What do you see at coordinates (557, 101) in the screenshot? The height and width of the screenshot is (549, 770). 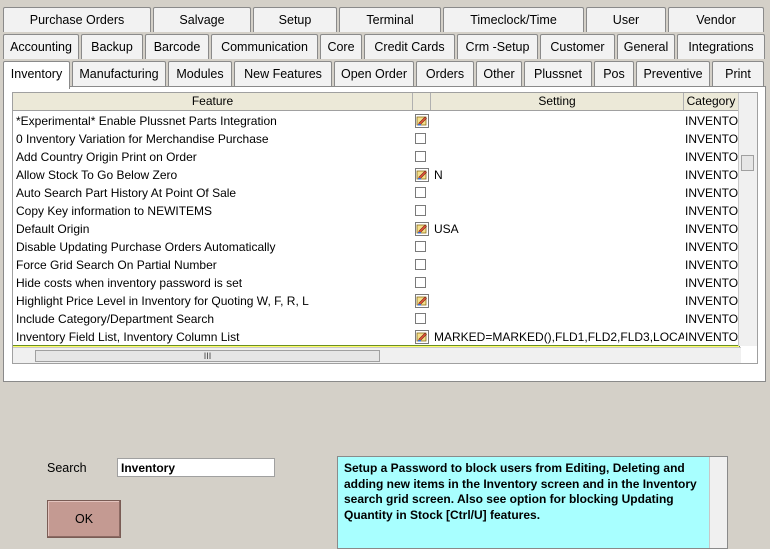 I see `column-header-setting: Setting` at bounding box center [557, 101].